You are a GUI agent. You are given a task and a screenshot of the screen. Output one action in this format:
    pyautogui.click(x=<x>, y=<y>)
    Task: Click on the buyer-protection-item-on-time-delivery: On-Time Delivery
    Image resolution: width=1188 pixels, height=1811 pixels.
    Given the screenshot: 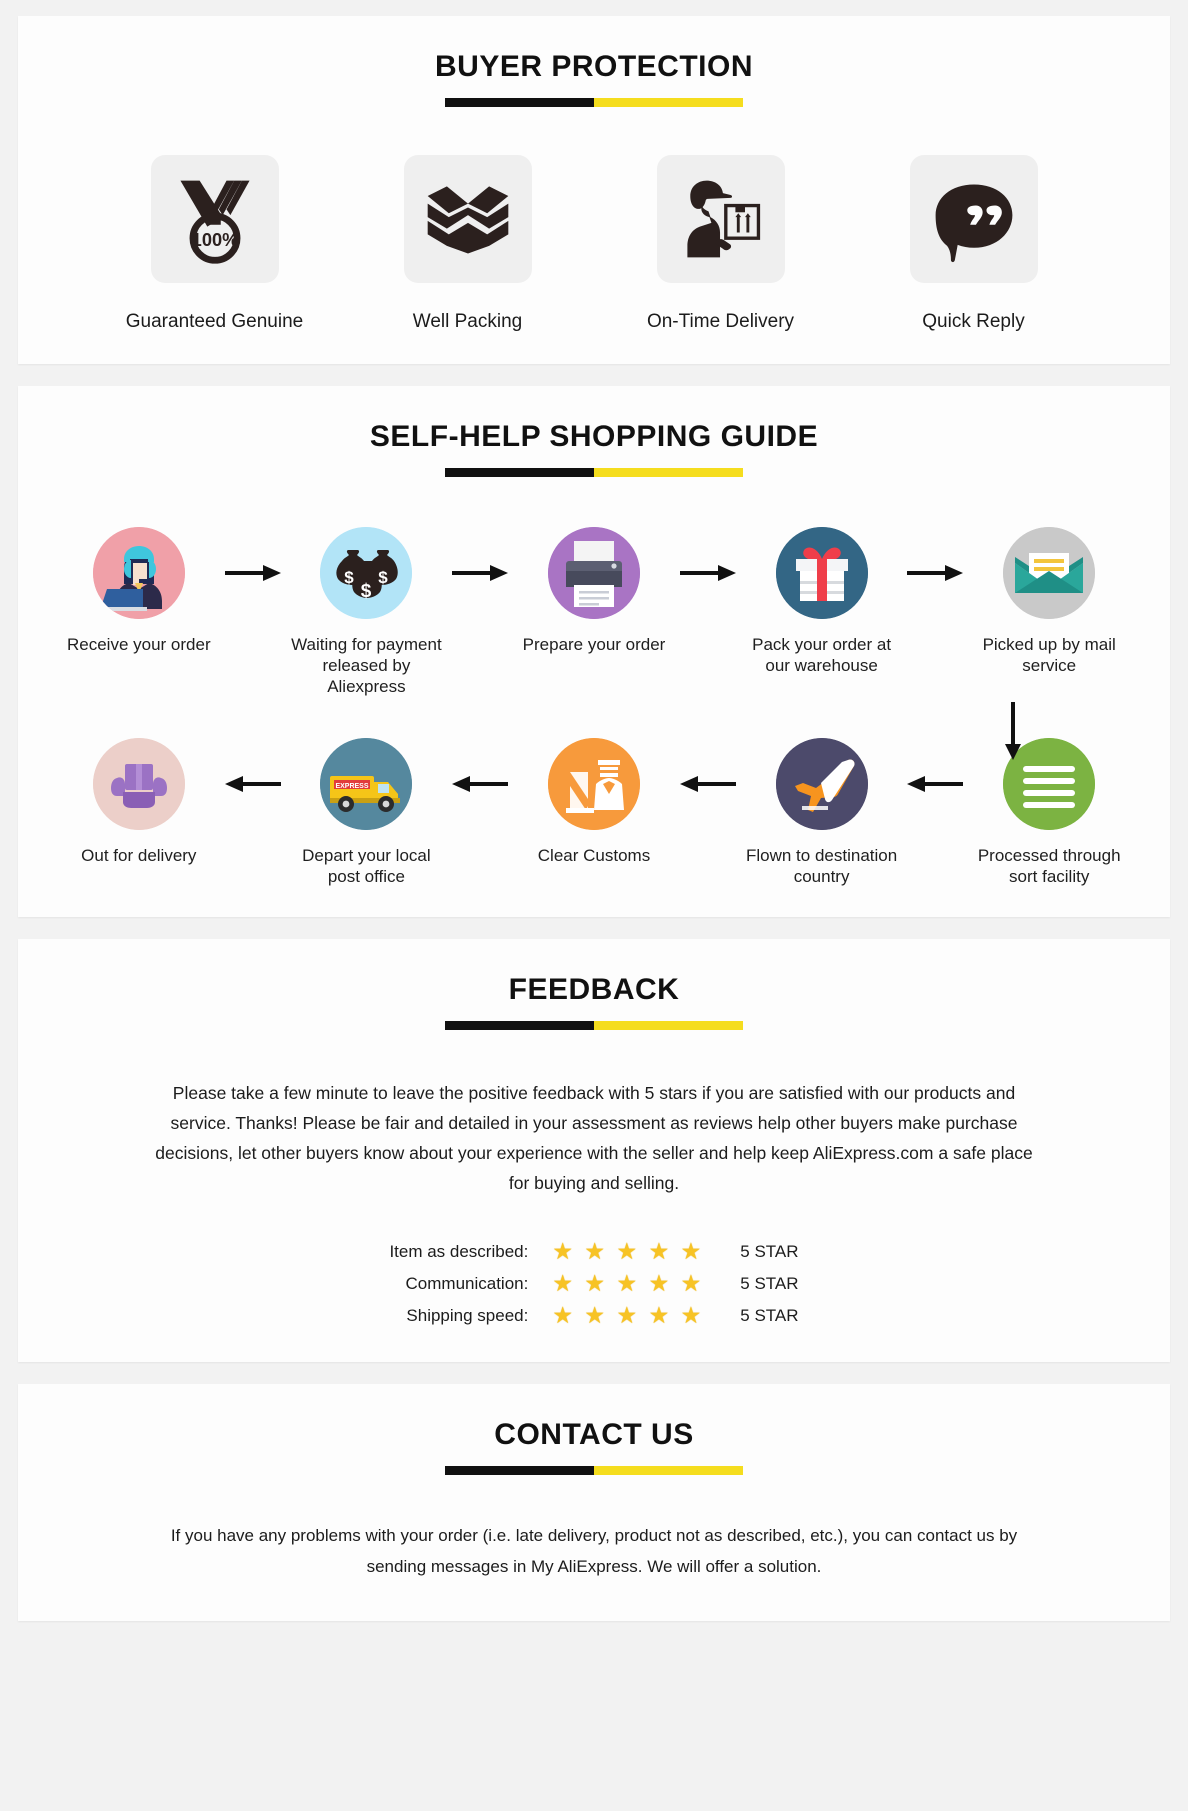 What is the action you would take?
    pyautogui.click(x=721, y=244)
    